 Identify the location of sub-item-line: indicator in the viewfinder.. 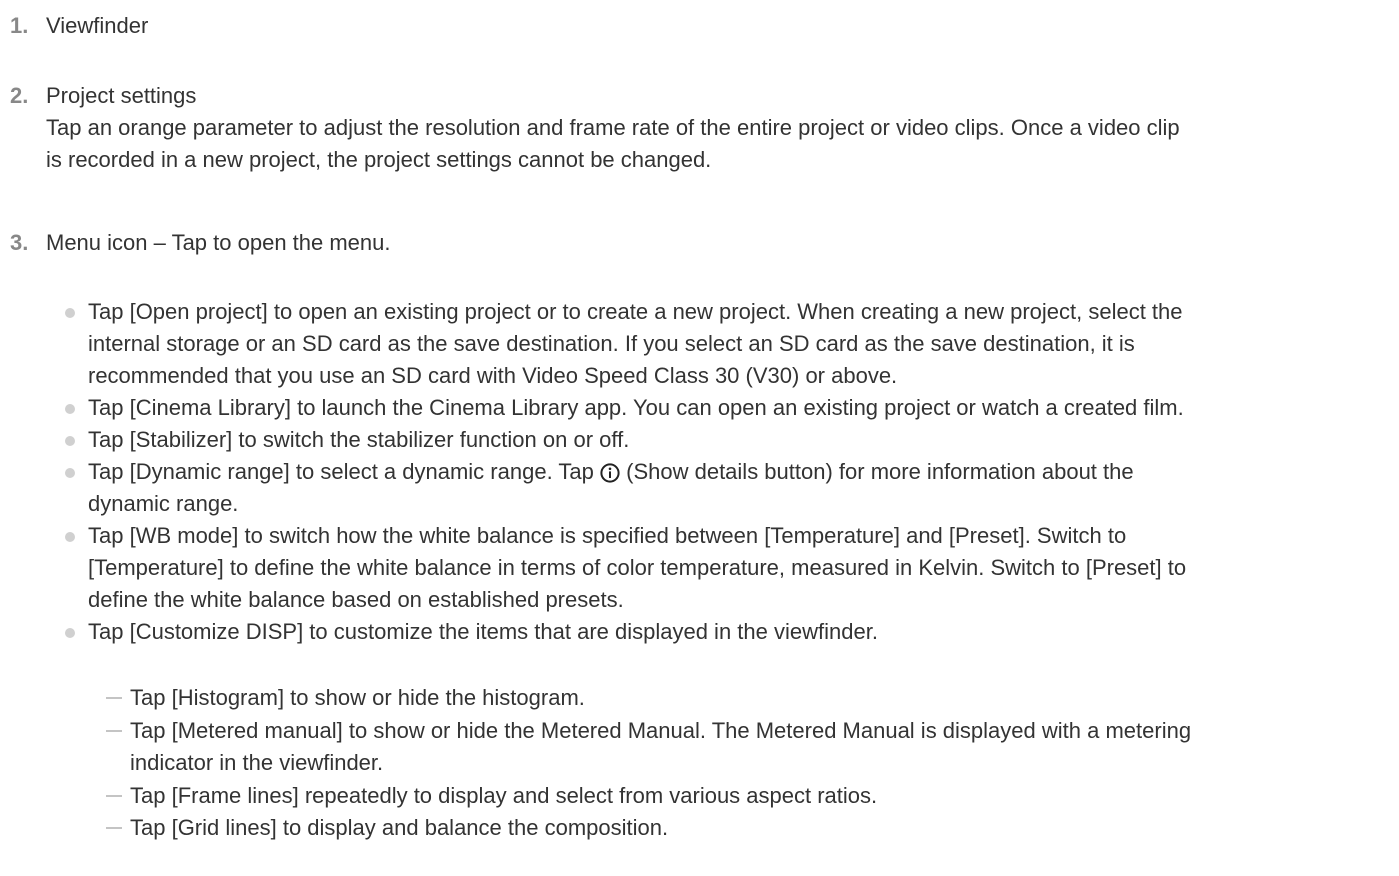
(257, 762).